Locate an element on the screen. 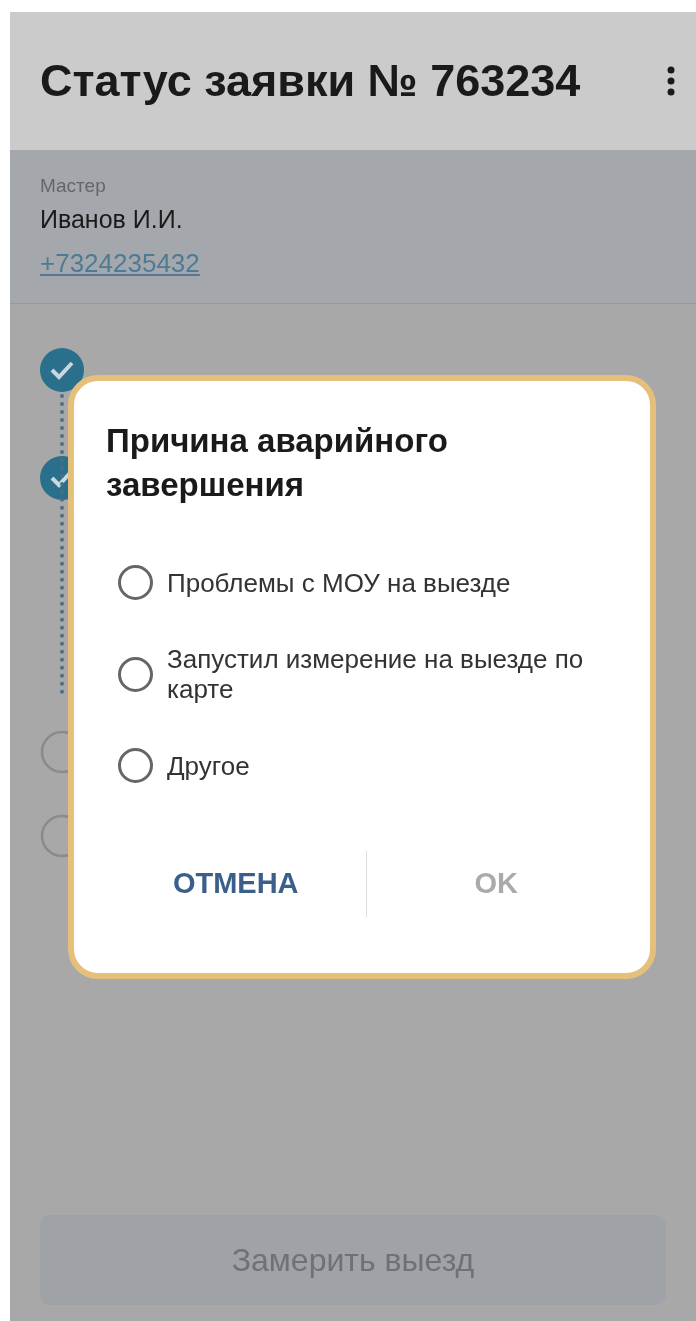  master-name: Иванов И.И. is located at coordinates (112, 219).